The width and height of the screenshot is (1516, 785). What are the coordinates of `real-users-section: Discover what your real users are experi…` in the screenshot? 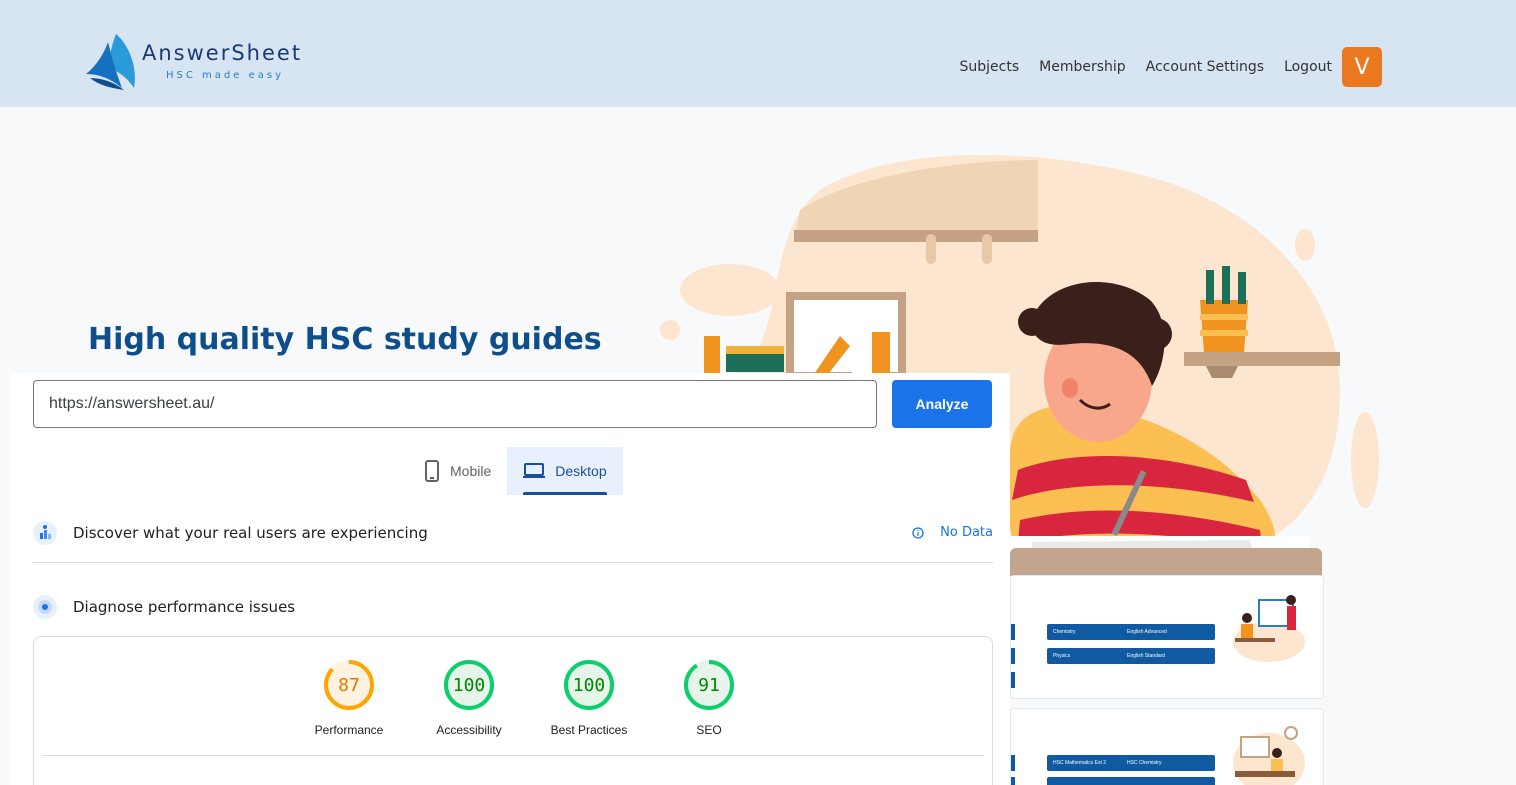 It's located at (513, 538).